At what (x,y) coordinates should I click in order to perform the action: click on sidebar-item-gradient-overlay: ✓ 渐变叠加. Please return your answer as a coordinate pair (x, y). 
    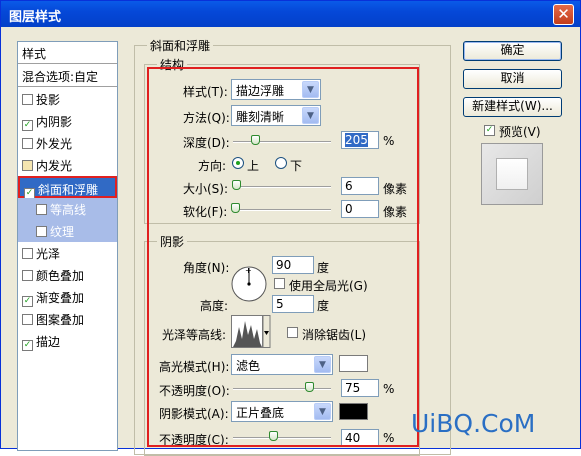
    Looking at the image, I should click on (67, 297).